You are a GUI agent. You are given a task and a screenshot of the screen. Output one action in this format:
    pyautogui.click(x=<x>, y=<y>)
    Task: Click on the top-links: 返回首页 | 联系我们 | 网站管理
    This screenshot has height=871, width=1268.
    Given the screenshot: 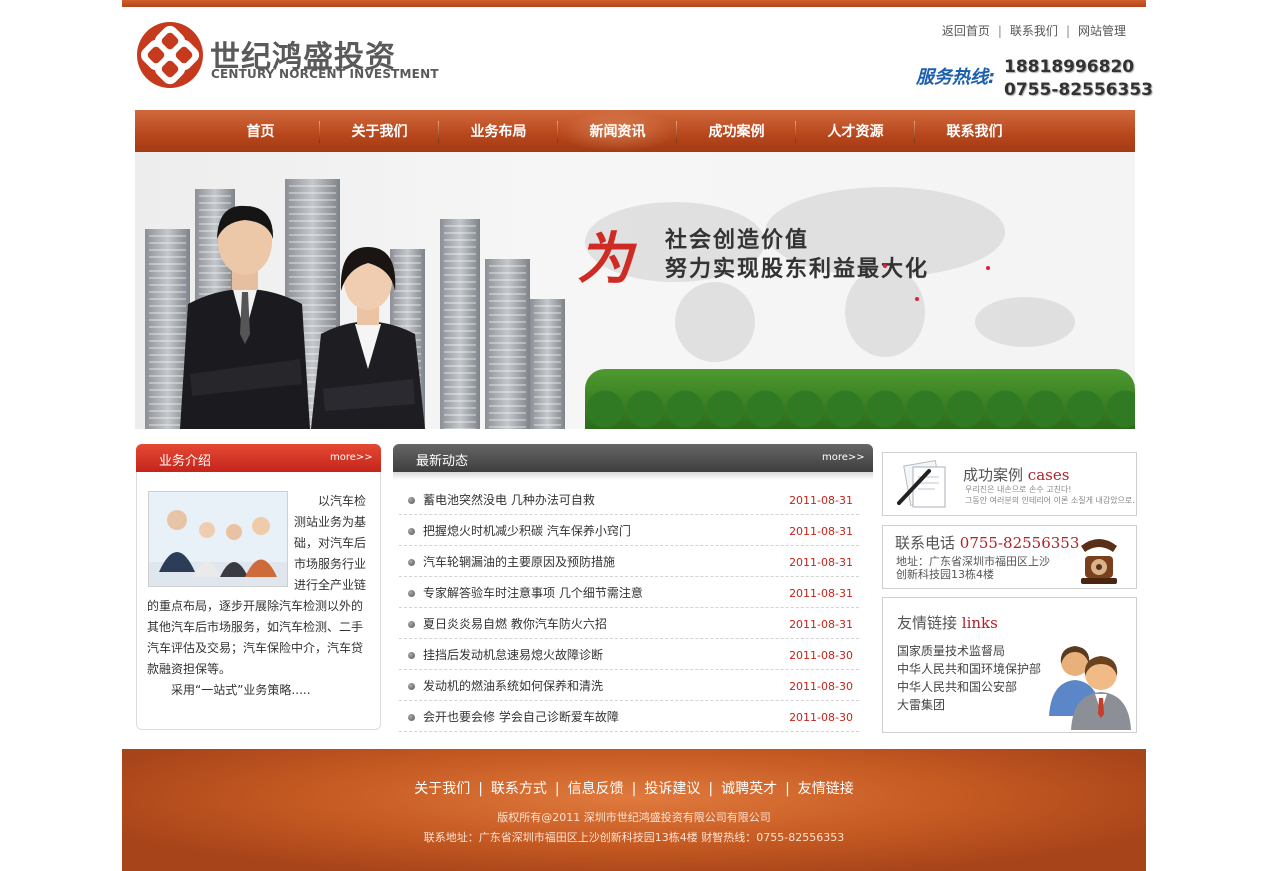 What is the action you would take?
    pyautogui.click(x=1034, y=30)
    